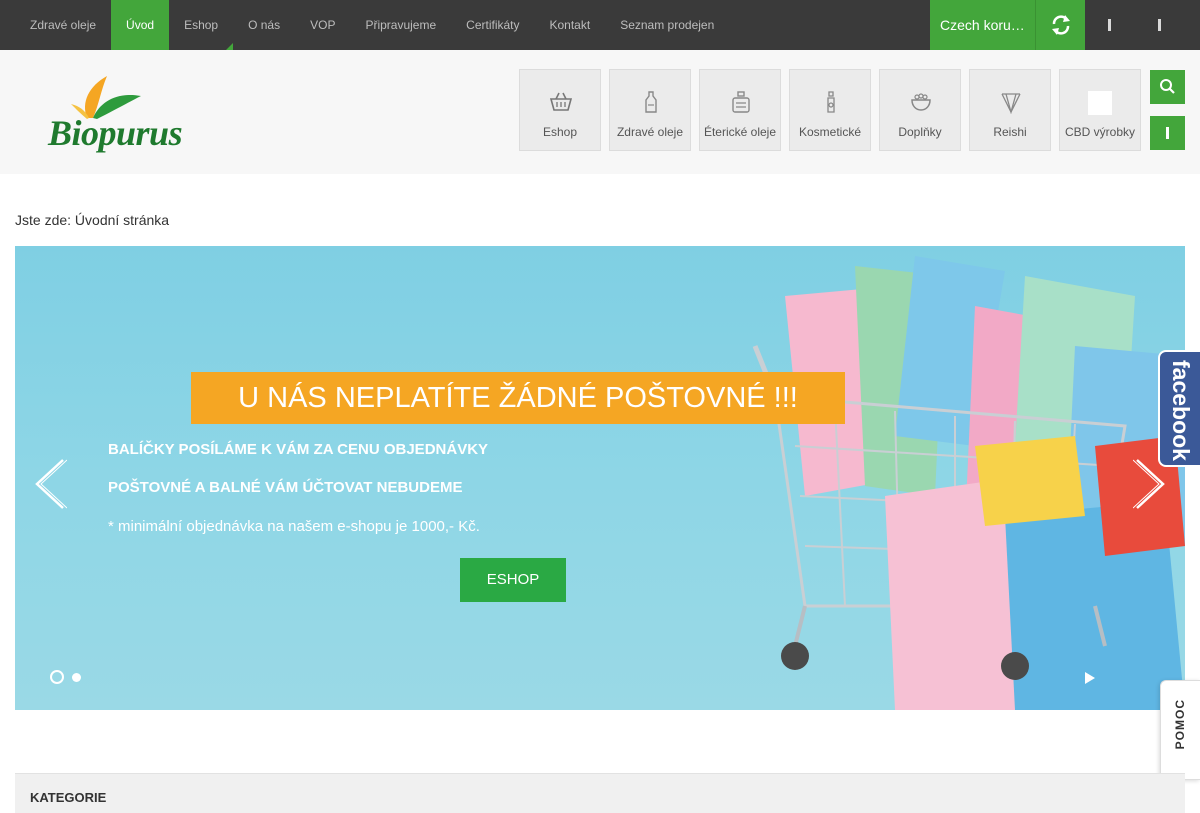  What do you see at coordinates (1099, 132) in the screenshot?
I see `category-label: CBD výrobky` at bounding box center [1099, 132].